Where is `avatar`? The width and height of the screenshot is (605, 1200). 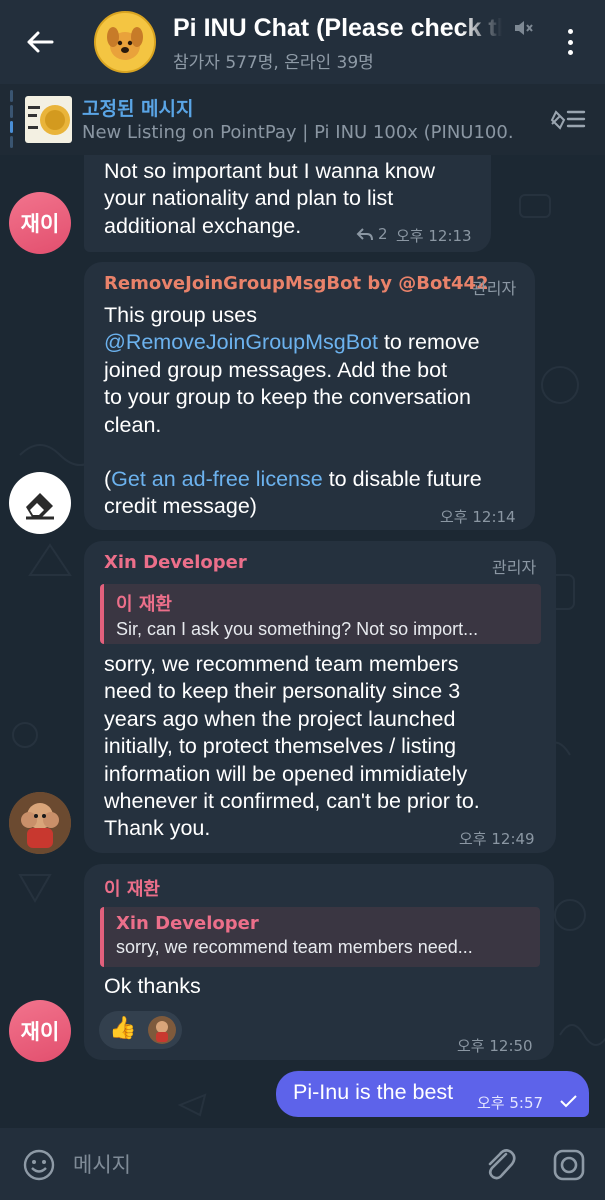
avatar is located at coordinates (40, 823).